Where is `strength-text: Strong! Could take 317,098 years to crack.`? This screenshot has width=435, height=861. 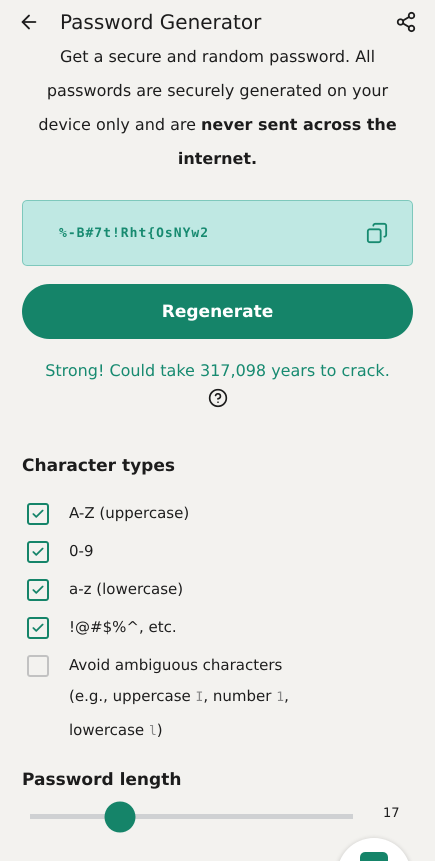 strength-text: Strong! Could take 317,098 years to crack. is located at coordinates (217, 370).